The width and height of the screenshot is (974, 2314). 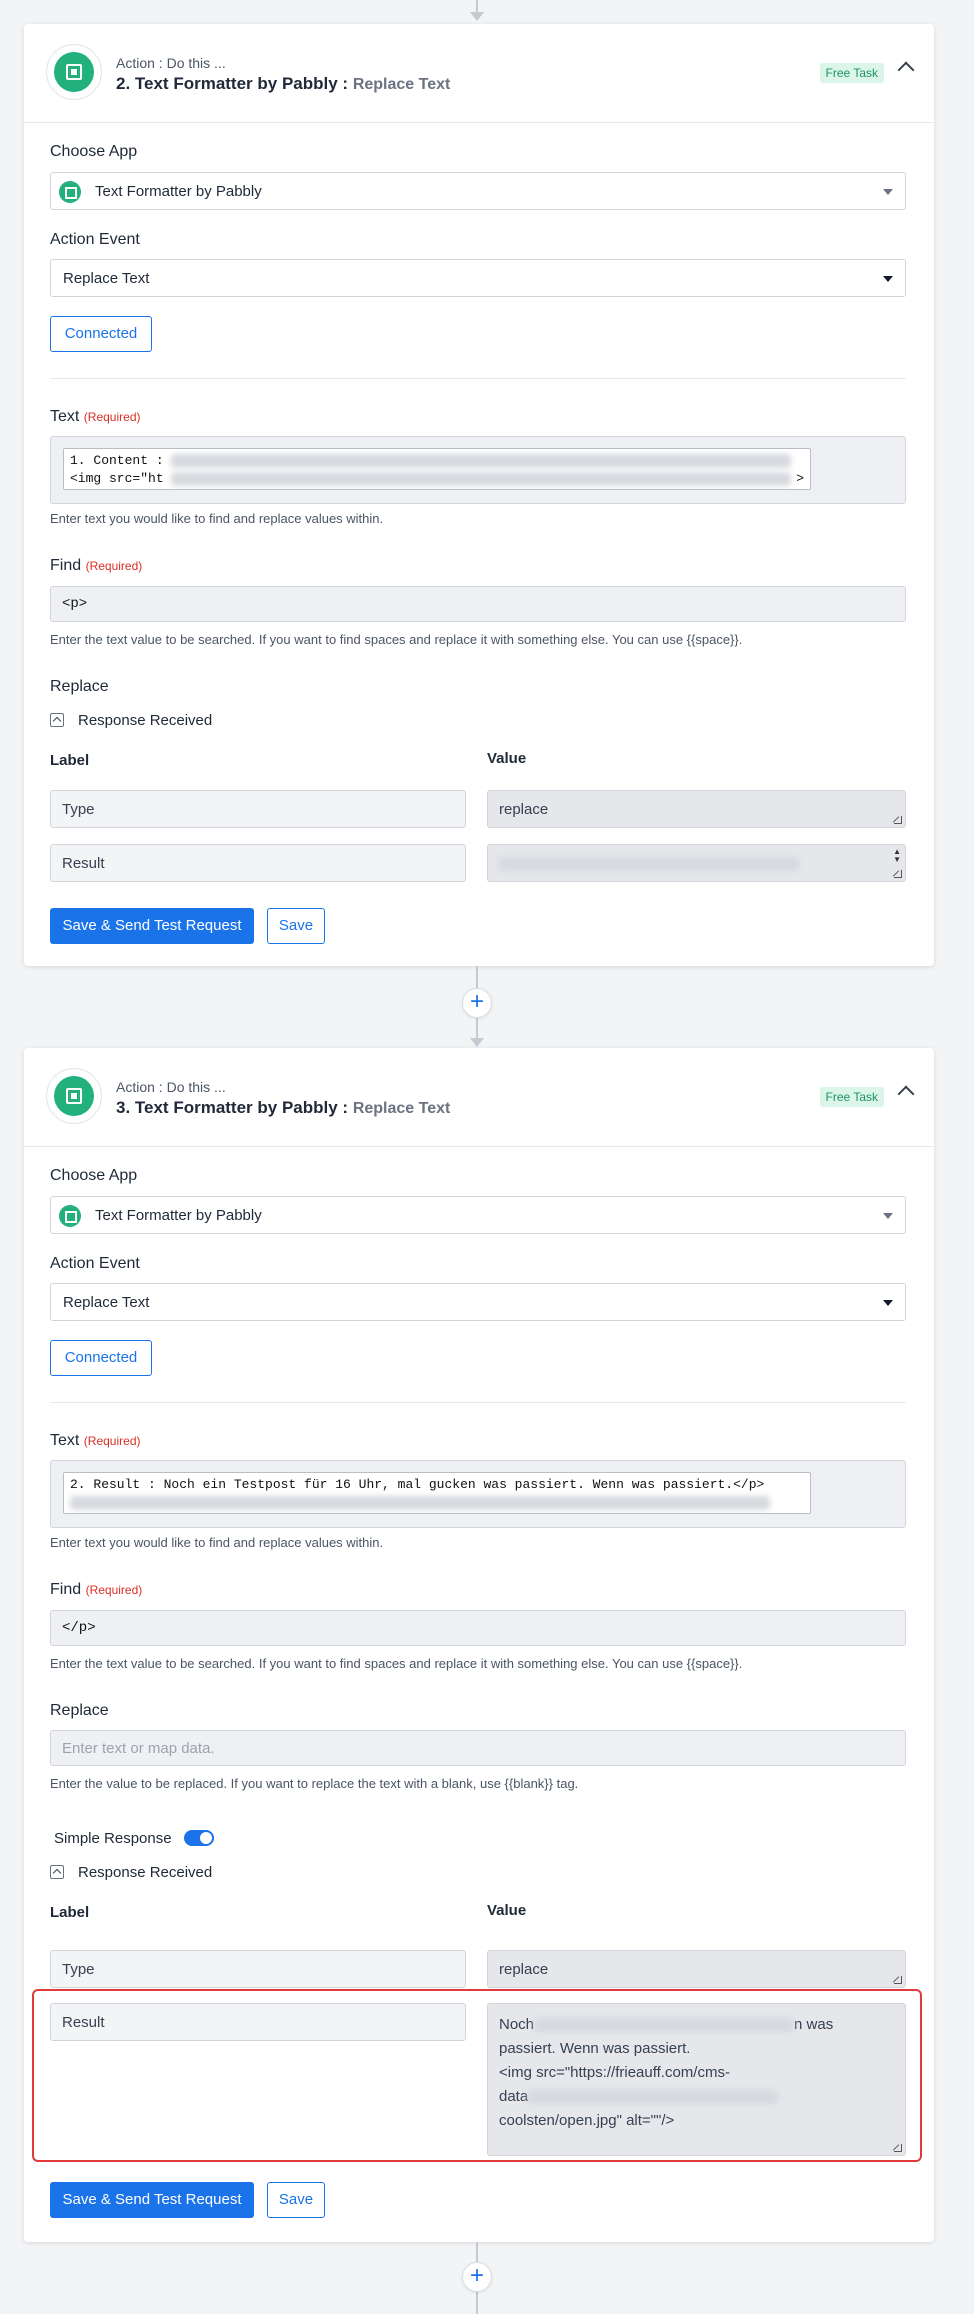 What do you see at coordinates (232, 1107) in the screenshot?
I see `step-title-app: 3. Text Formatter by Pabbly :` at bounding box center [232, 1107].